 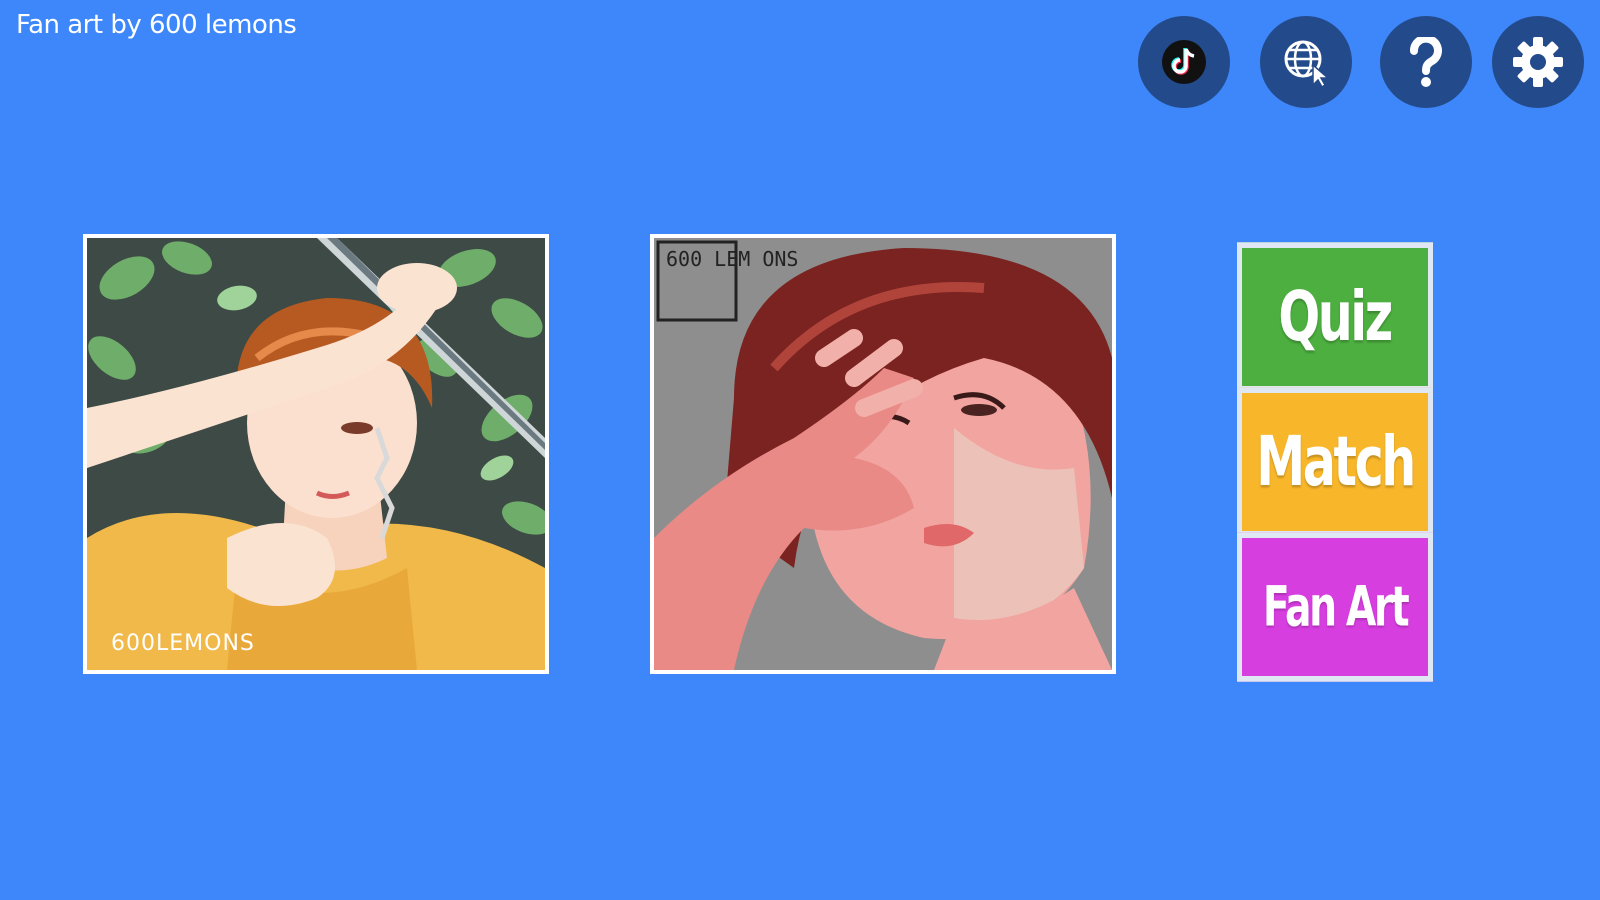 I want to click on fan-art-image-1: 600LEMONS, so click(x=316, y=454).